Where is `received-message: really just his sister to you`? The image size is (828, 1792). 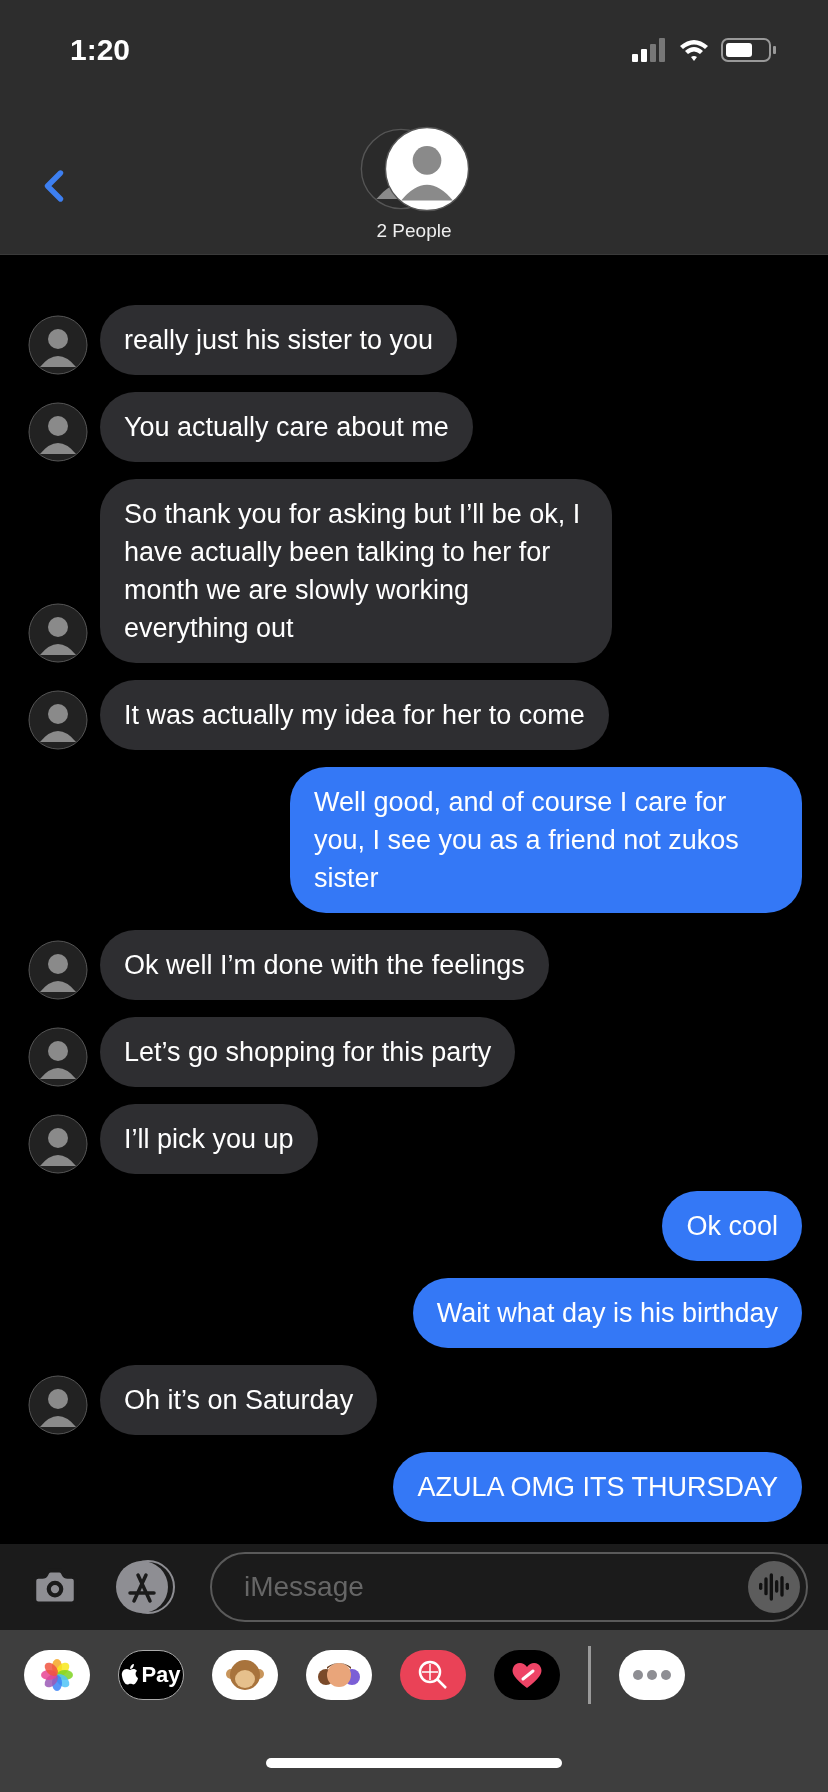 received-message: really just his sister to you is located at coordinates (279, 340).